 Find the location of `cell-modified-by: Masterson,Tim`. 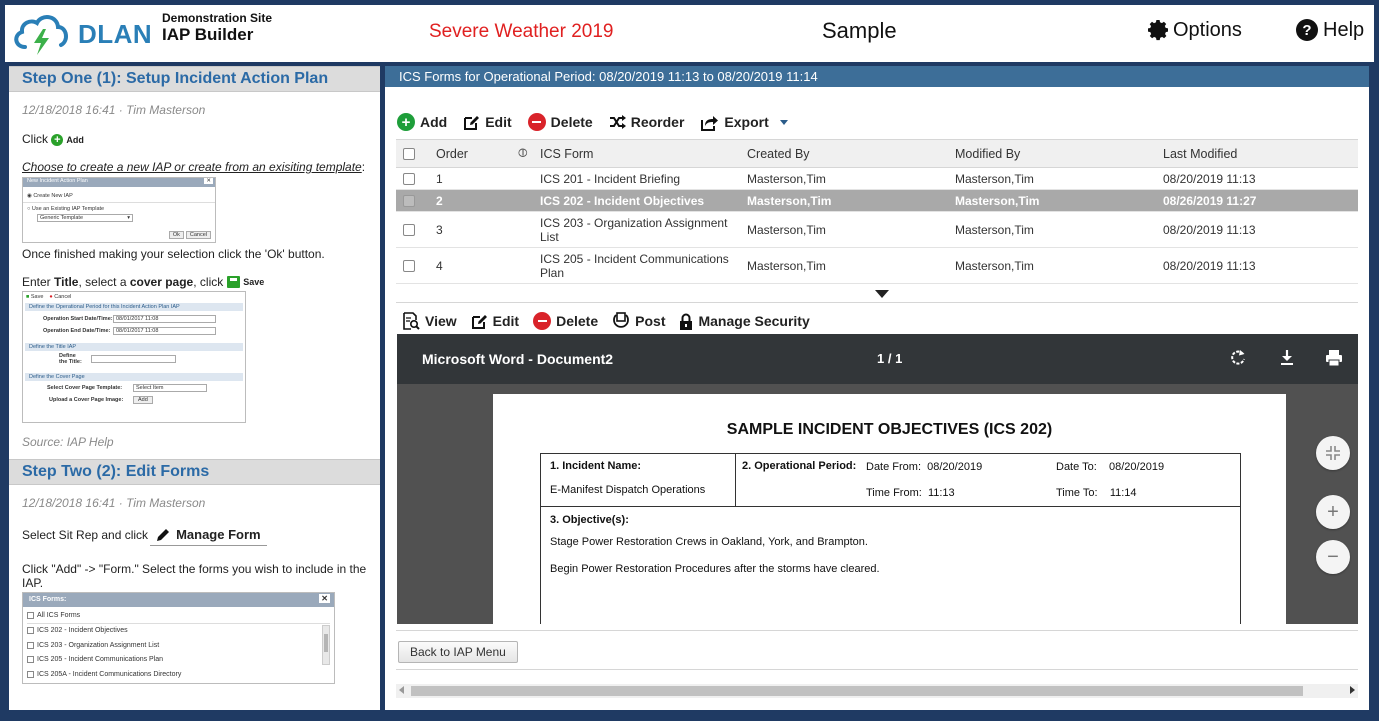

cell-modified-by: Masterson,Tim is located at coordinates (1059, 178).